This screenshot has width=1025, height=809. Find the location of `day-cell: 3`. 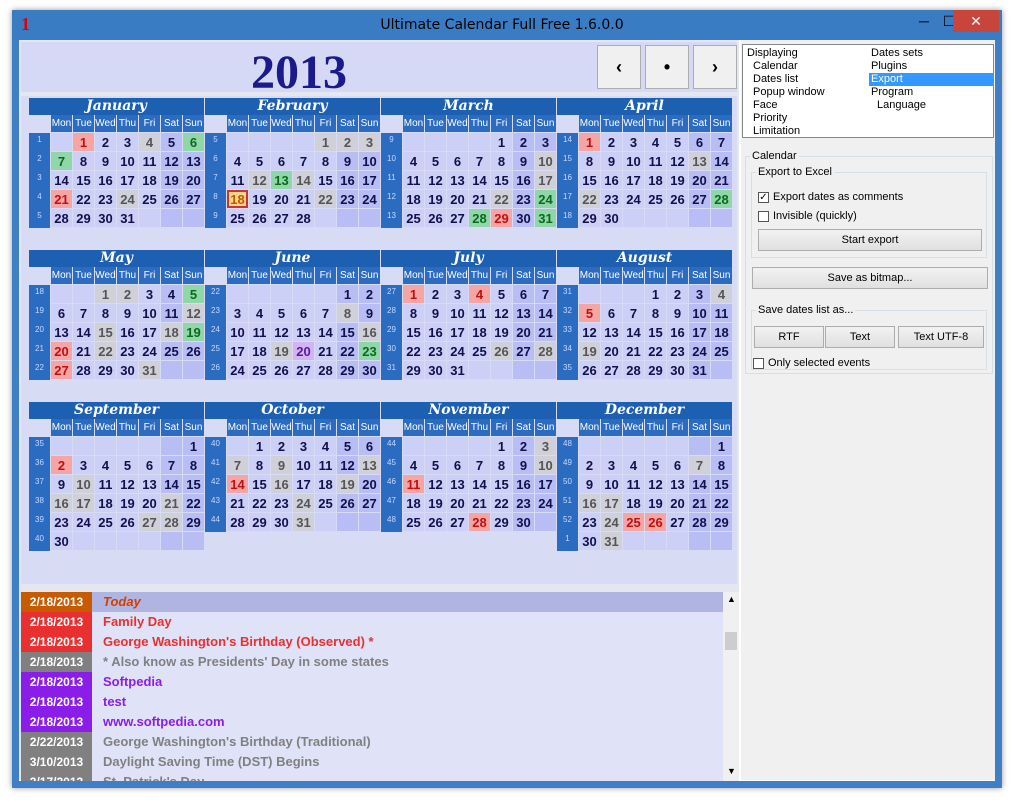

day-cell: 3 is located at coordinates (237, 313).